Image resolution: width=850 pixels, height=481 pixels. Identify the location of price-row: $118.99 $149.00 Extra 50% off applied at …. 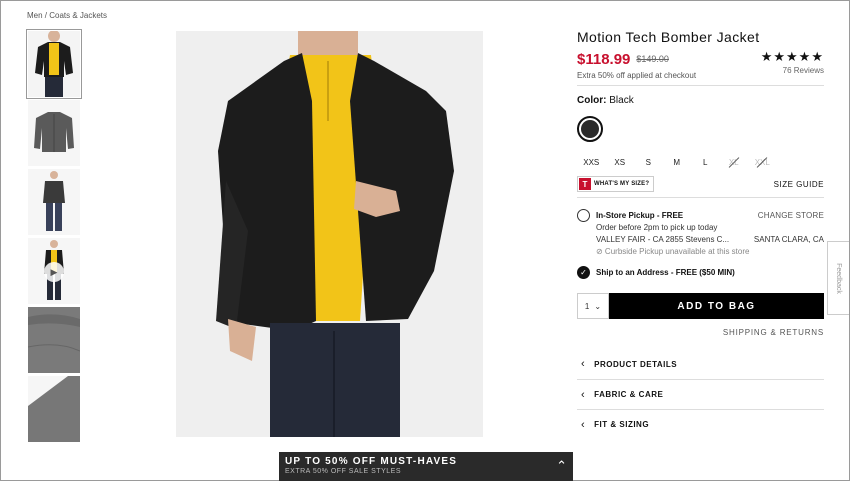
(700, 65).